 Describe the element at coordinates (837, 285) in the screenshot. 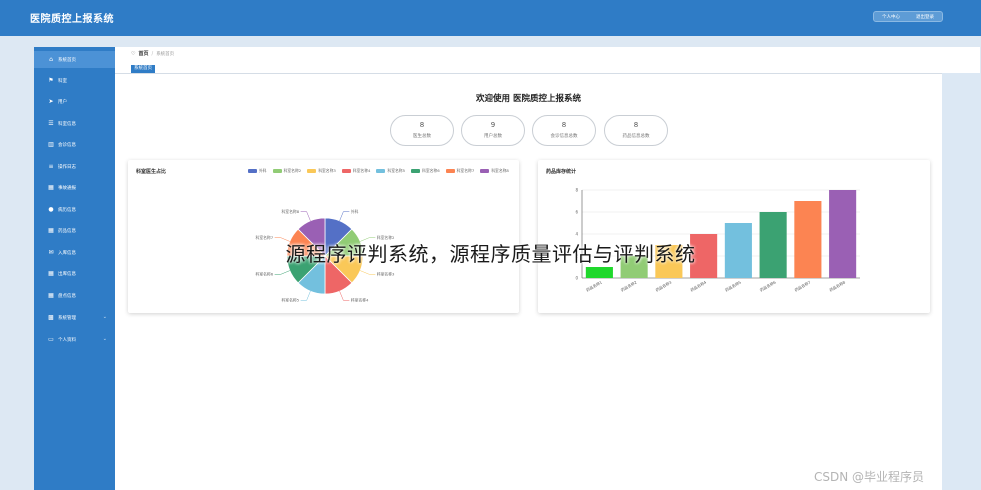

I see `x-tick-label: 药品名称8` at that location.